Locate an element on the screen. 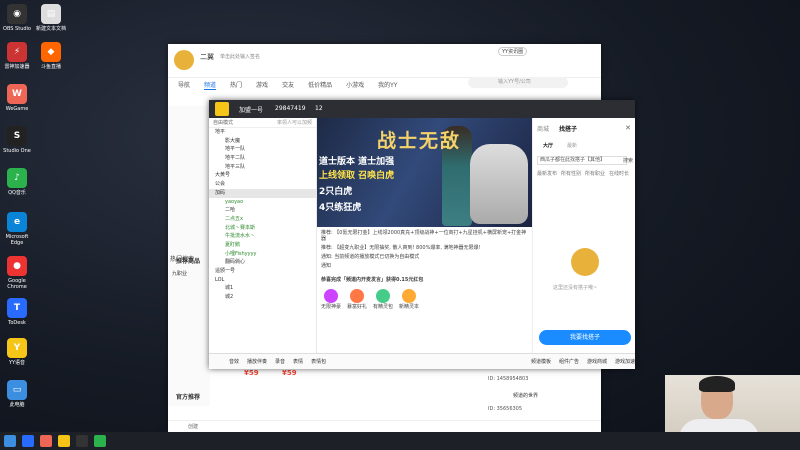 The width and height of the screenshot is (800, 450). chat-line: 通知 is located at coordinates (326, 266).